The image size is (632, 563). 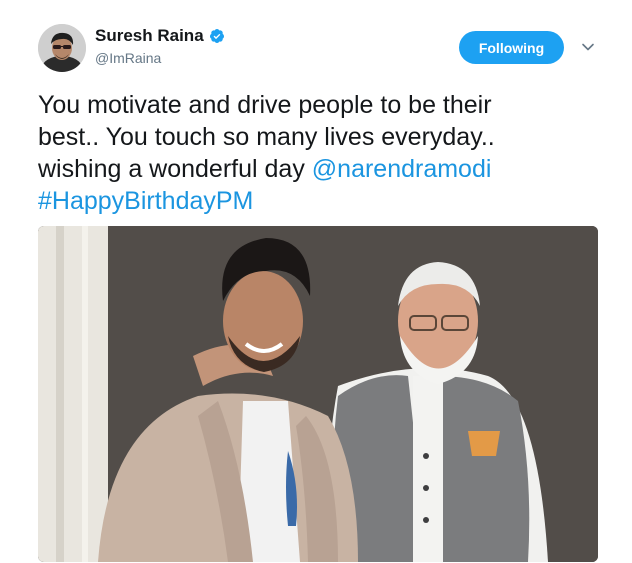 I want to click on author-name-row: Suresh Raina, so click(x=160, y=36).